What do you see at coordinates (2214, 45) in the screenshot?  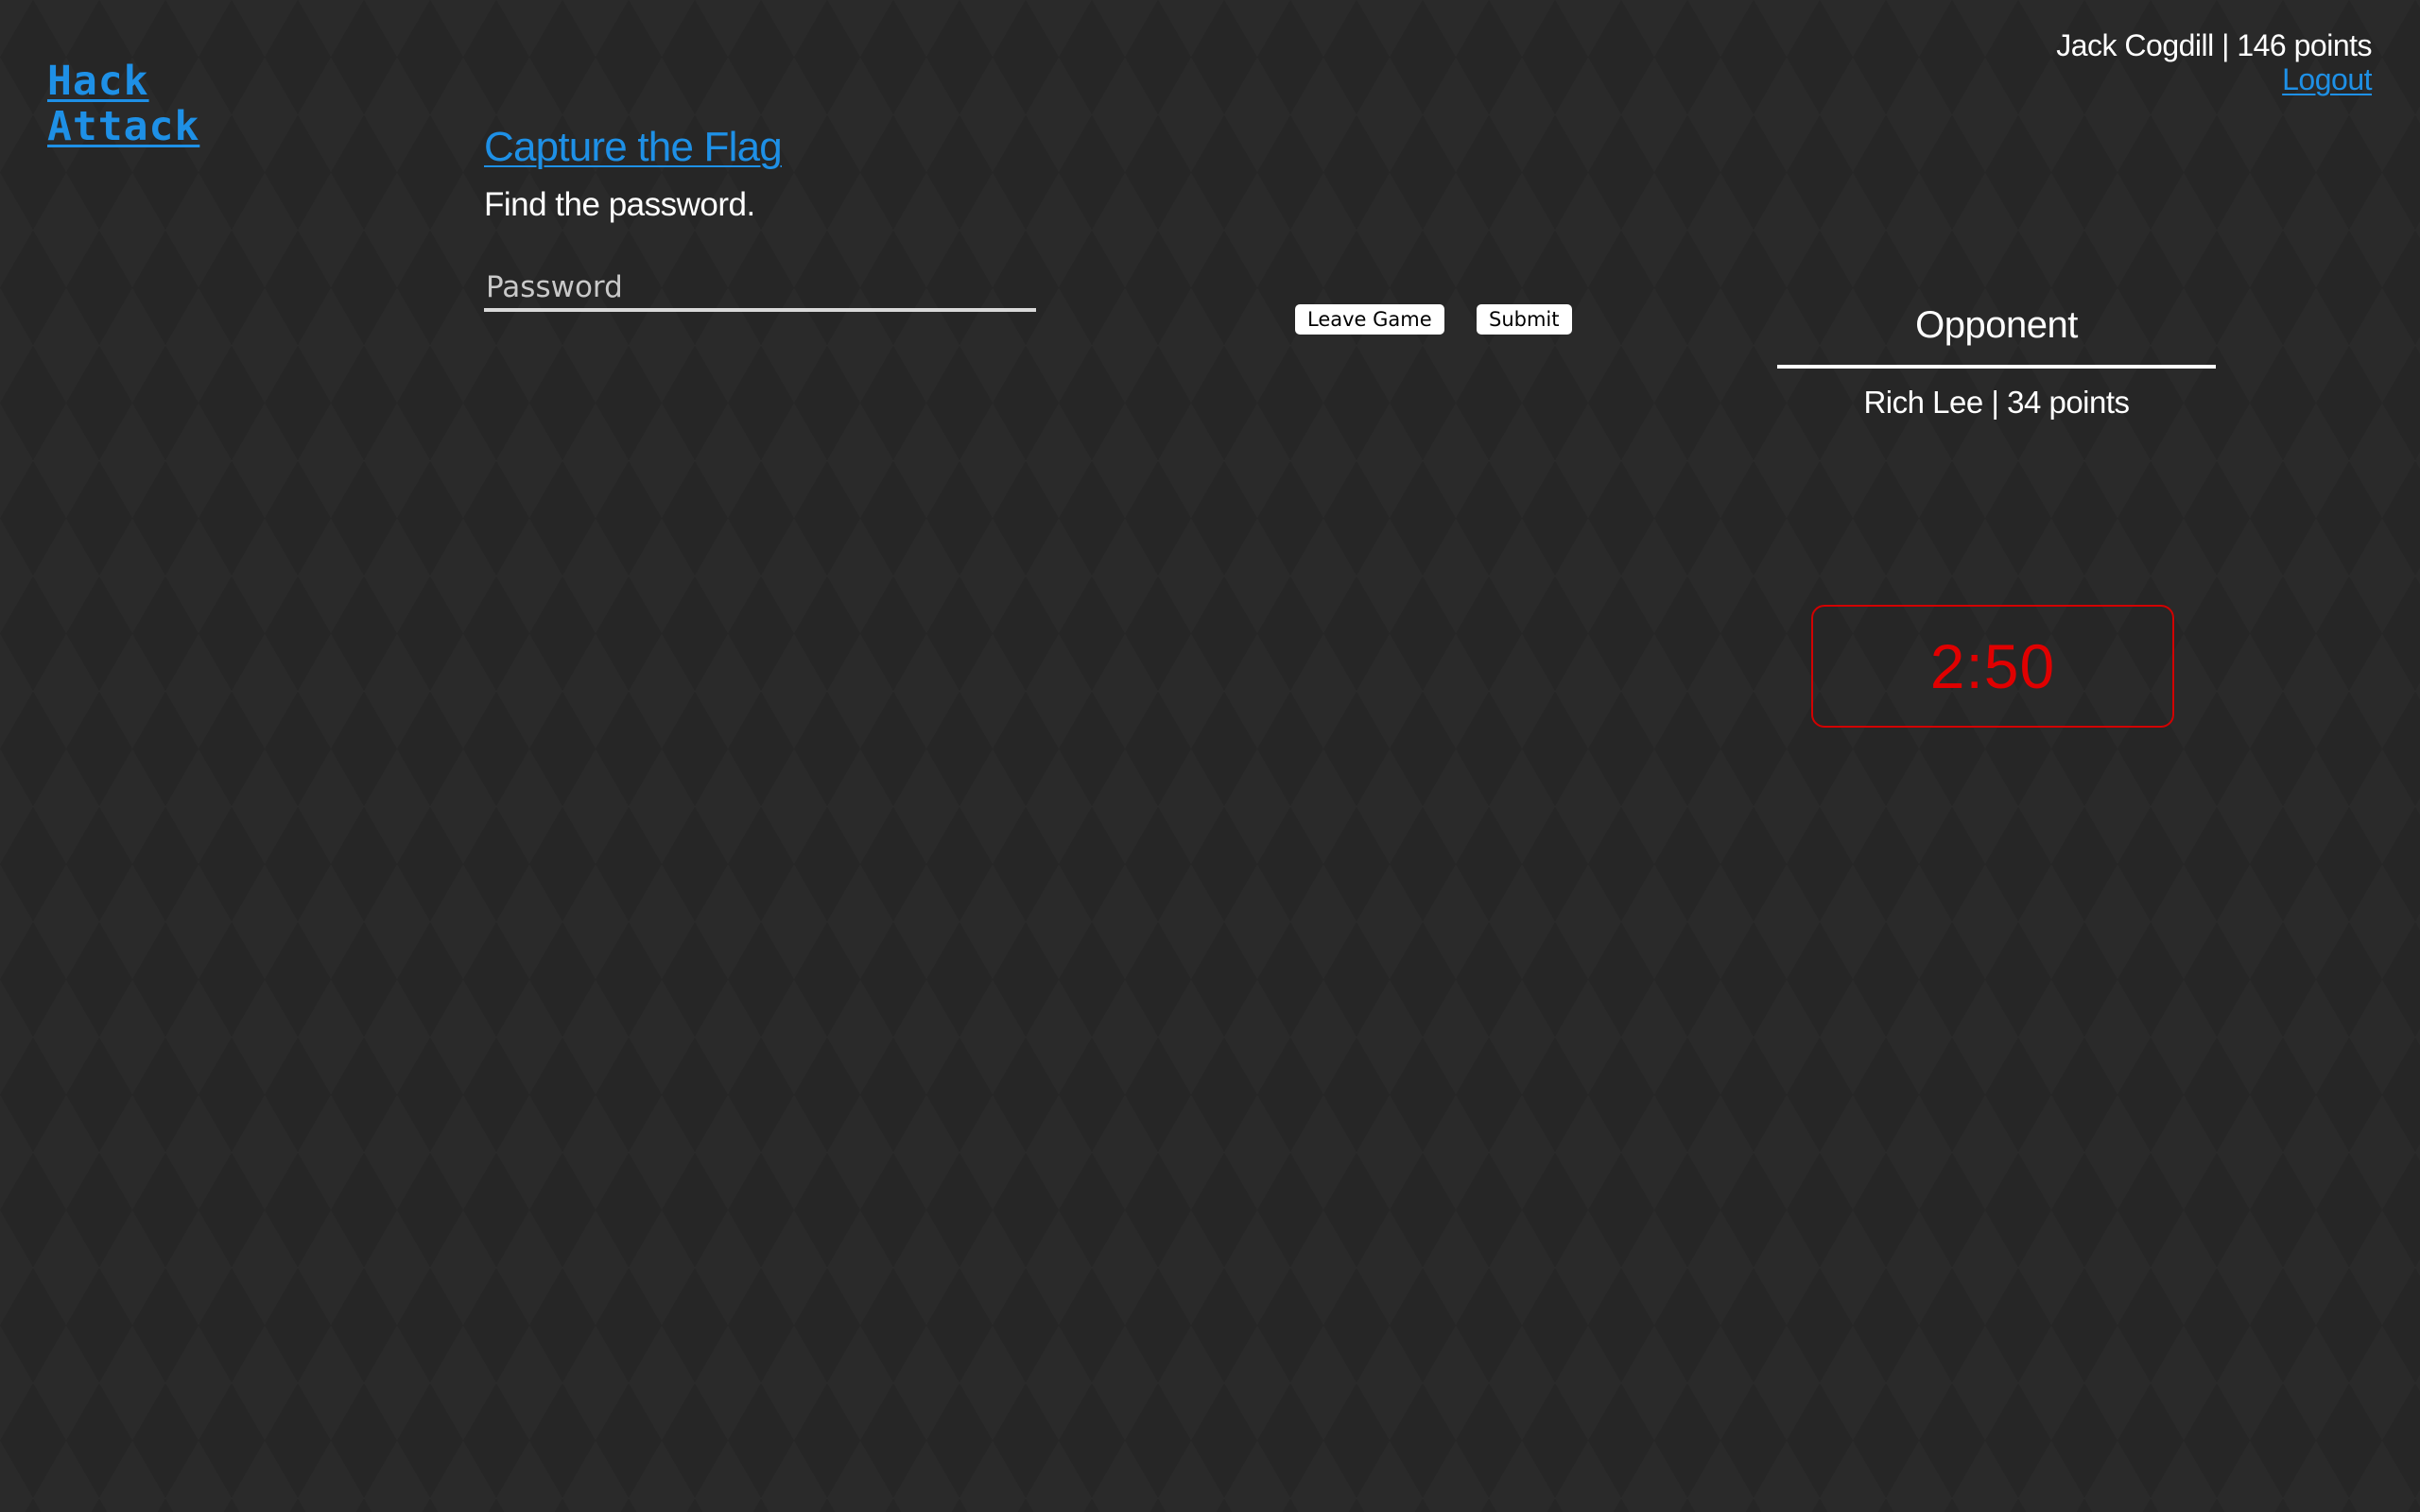 I see `user-summary: Jack Cogdill | 146 points` at bounding box center [2214, 45].